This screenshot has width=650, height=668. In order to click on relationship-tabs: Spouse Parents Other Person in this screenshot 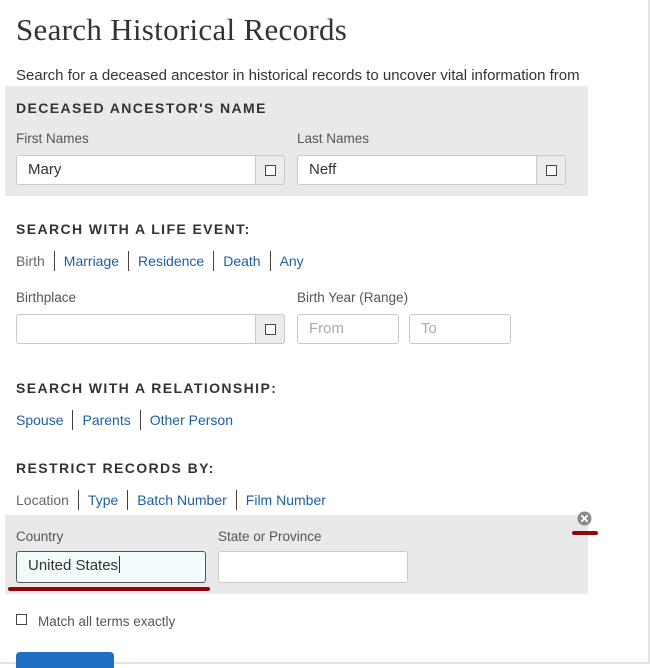, I will do `click(129, 420)`.